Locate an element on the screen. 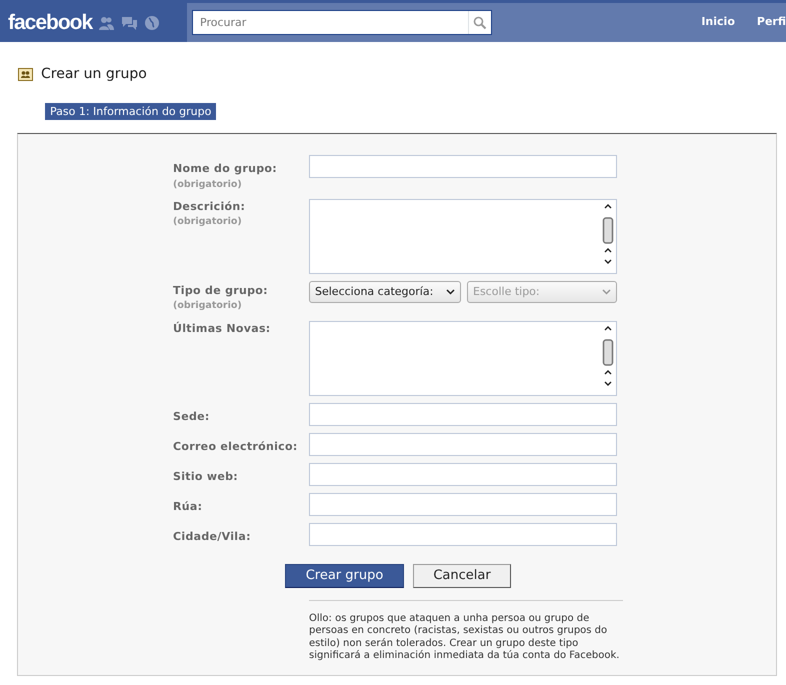  nav-link: Perfi is located at coordinates (771, 22).